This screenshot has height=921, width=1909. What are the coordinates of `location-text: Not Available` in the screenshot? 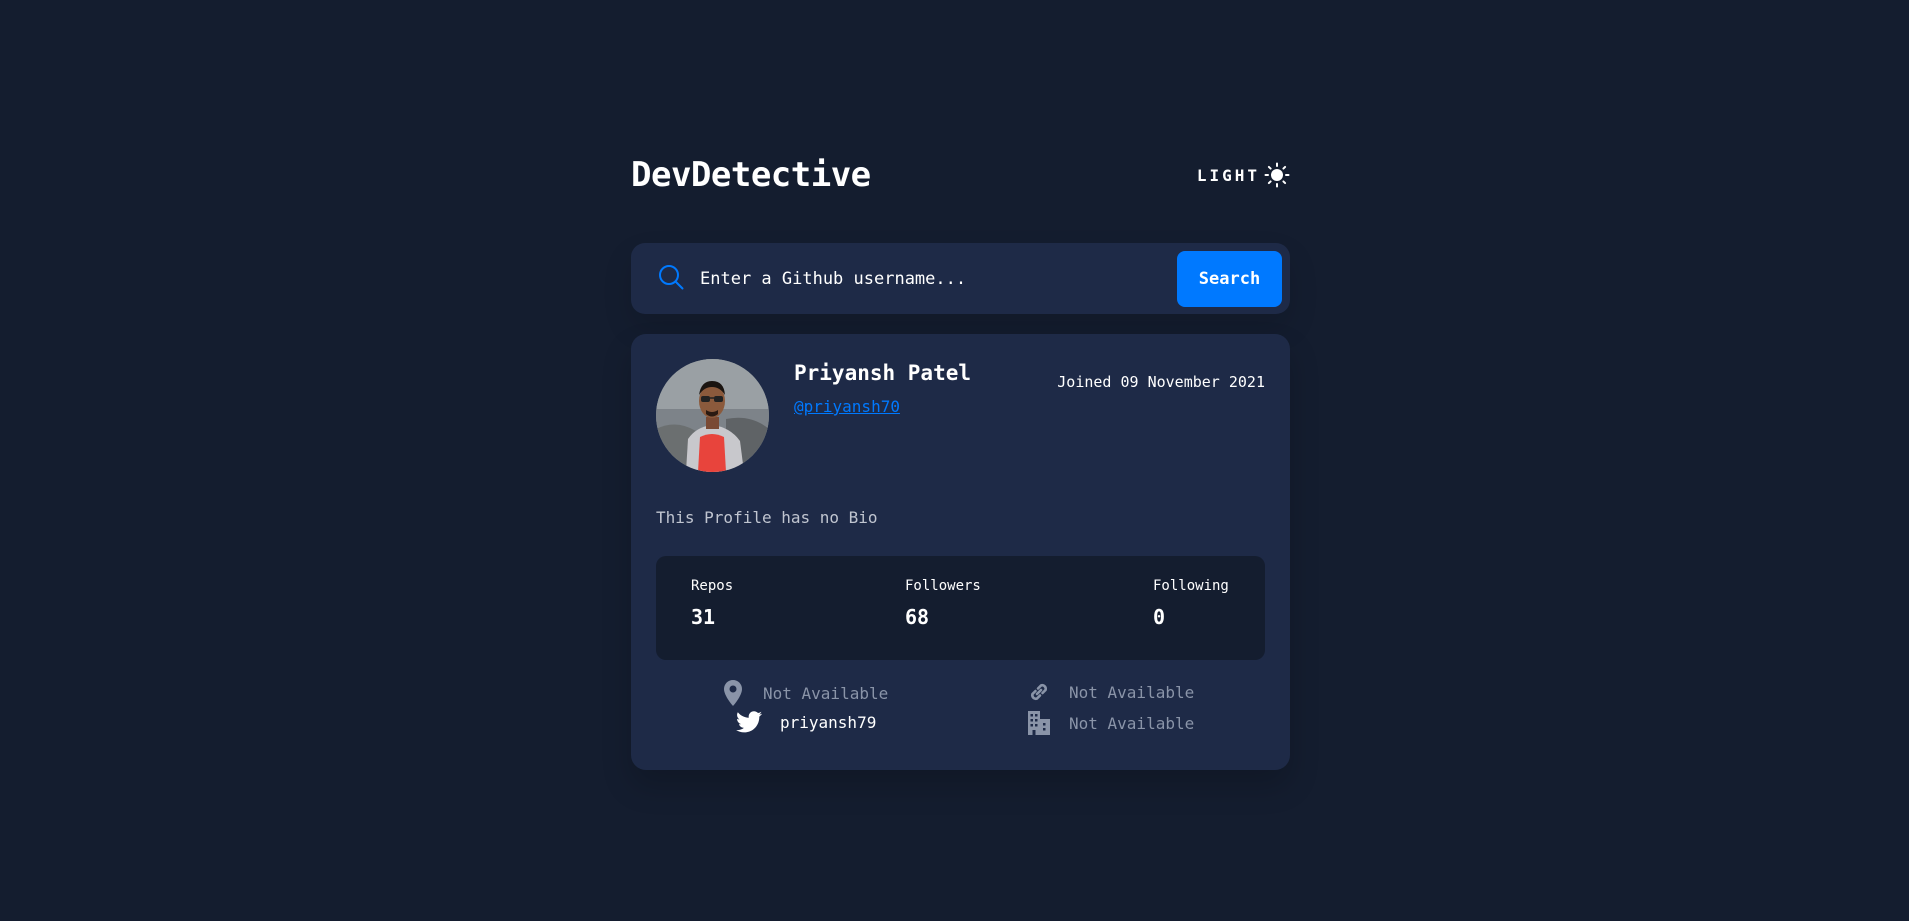 It's located at (826, 693).